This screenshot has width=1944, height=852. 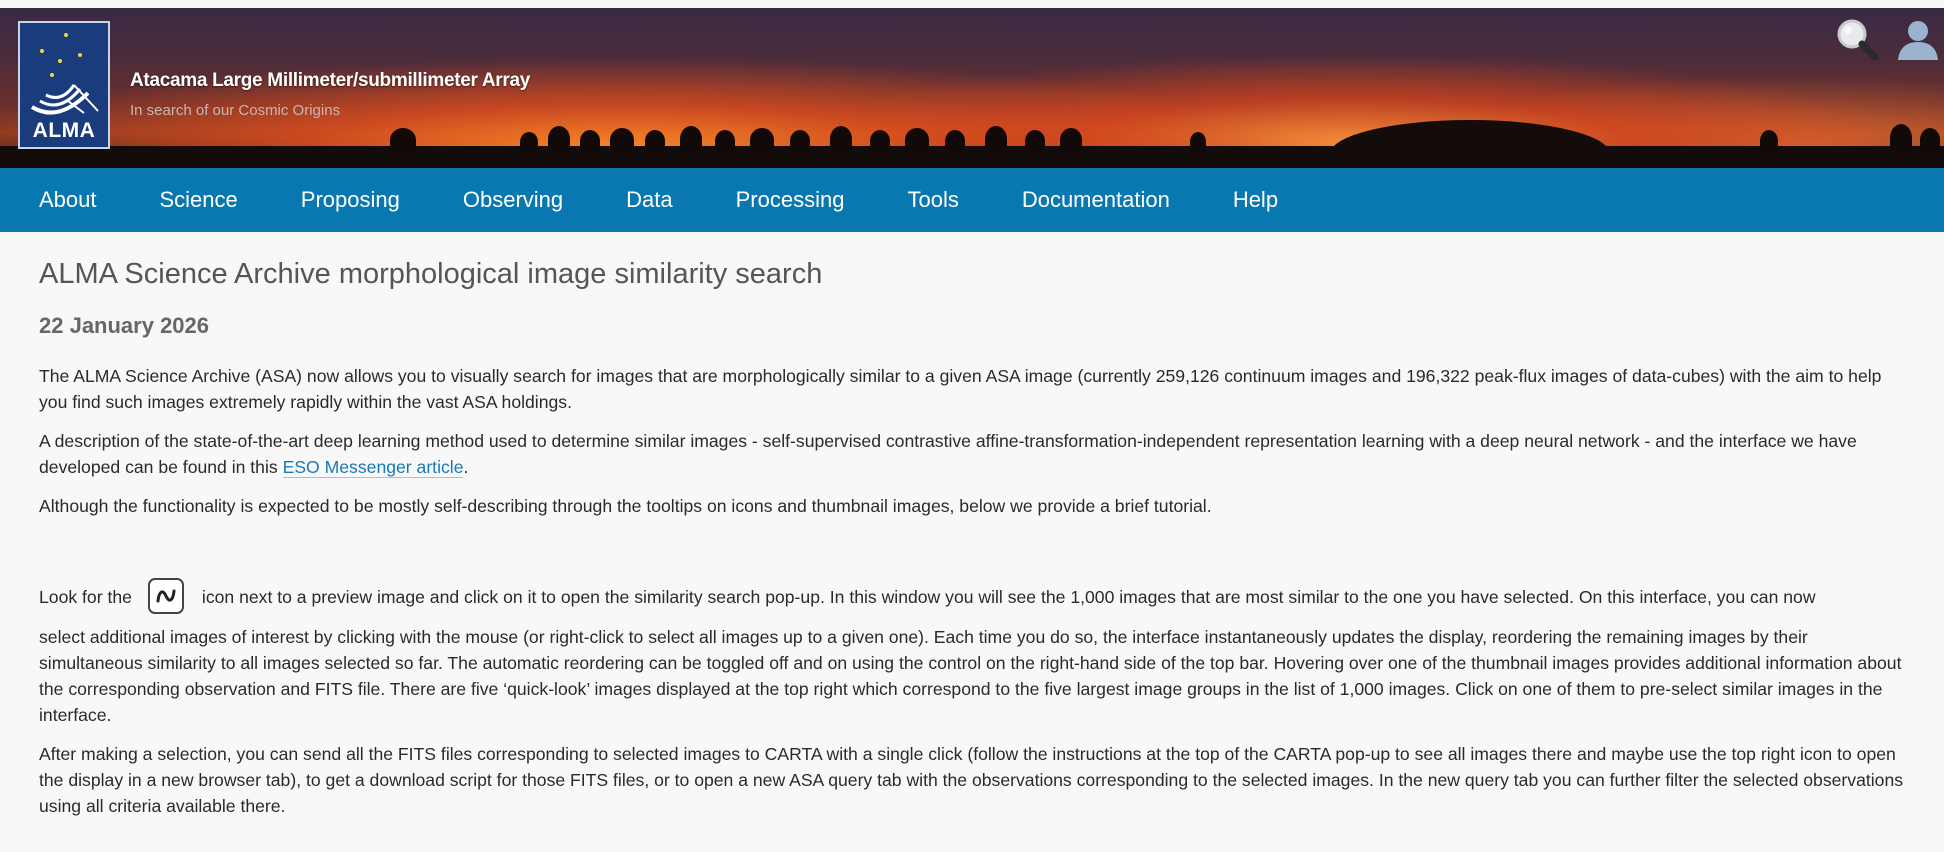 I want to click on nav-item-tools: Tools, so click(x=932, y=200).